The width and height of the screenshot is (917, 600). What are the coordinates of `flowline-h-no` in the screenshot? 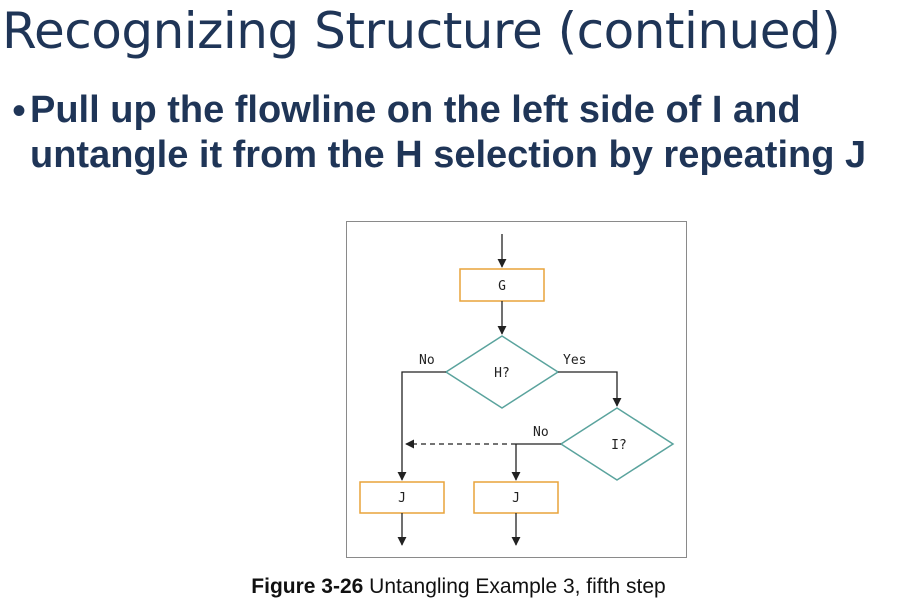 It's located at (421, 426).